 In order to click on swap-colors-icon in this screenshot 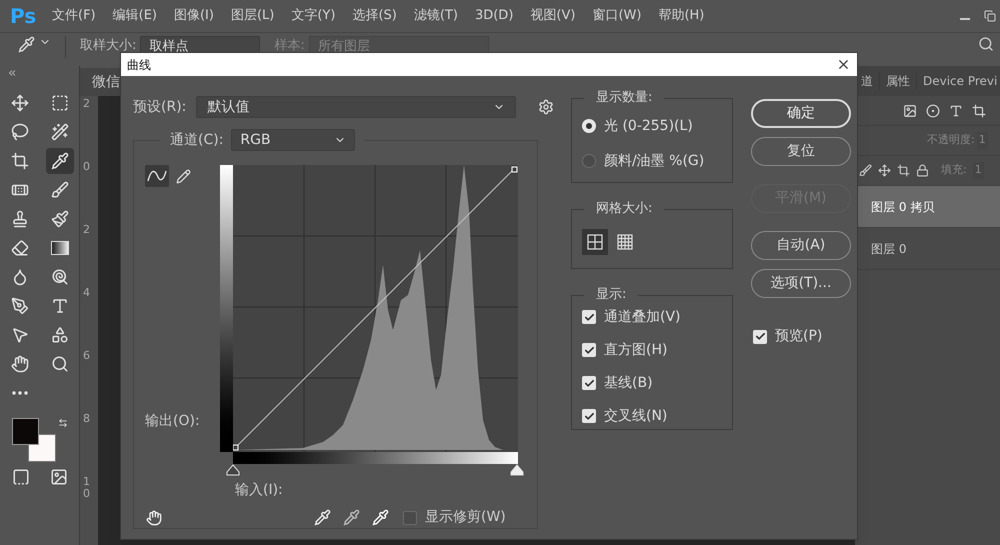, I will do `click(63, 423)`.